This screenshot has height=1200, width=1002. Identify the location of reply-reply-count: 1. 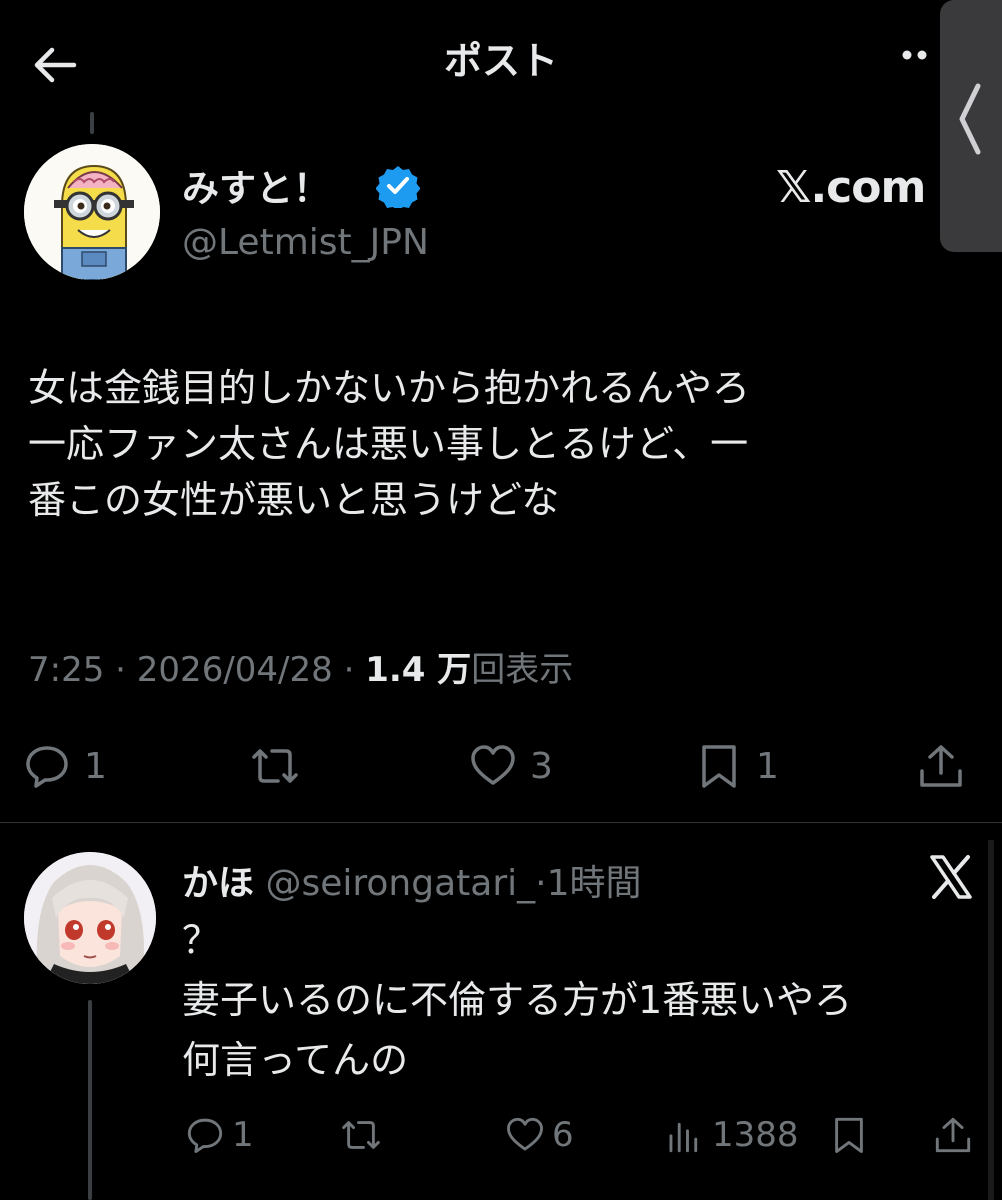
(243, 1135).